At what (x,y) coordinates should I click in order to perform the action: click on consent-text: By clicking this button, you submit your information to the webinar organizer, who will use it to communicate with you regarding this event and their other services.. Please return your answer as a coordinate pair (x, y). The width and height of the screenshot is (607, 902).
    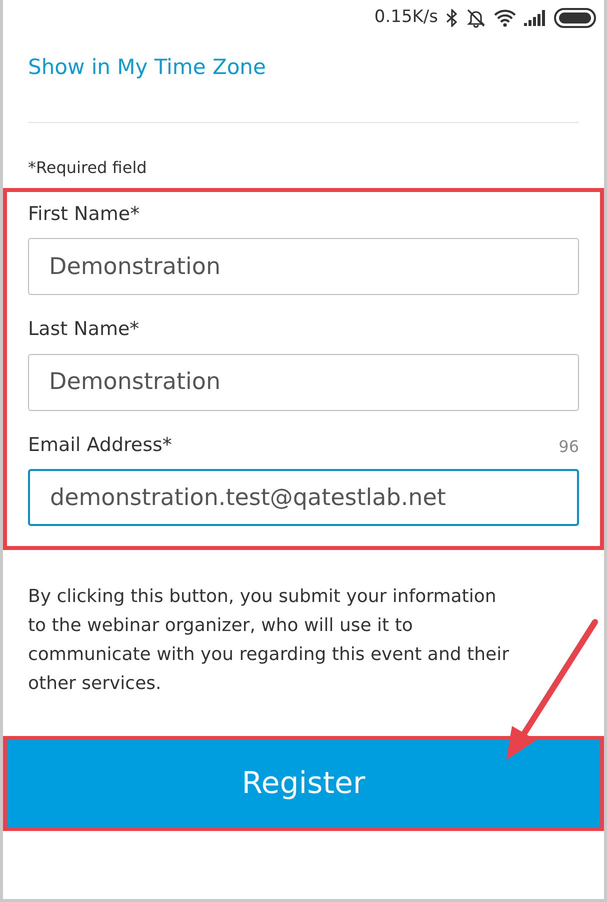
    Looking at the image, I should click on (268, 640).